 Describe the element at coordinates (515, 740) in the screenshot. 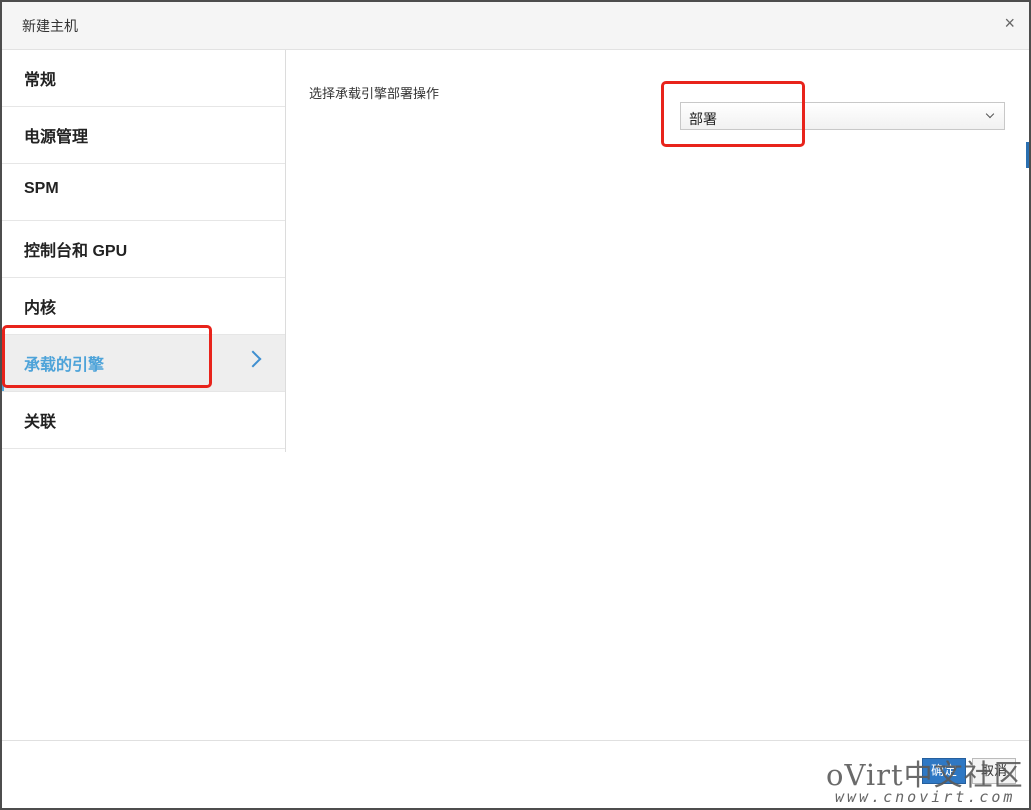

I see `footer-divider` at that location.